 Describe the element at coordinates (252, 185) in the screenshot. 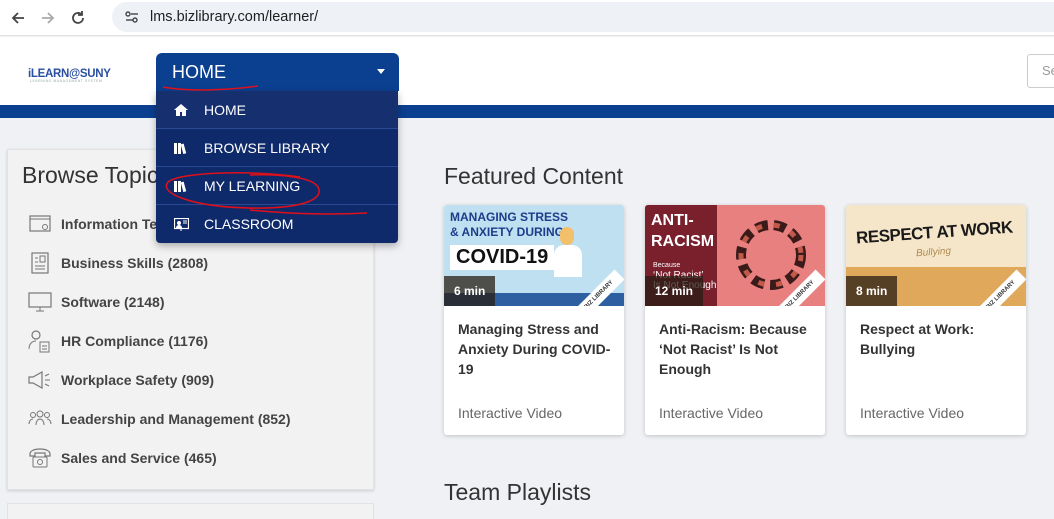

I see `menu-item-label: MY LEARNING` at that location.